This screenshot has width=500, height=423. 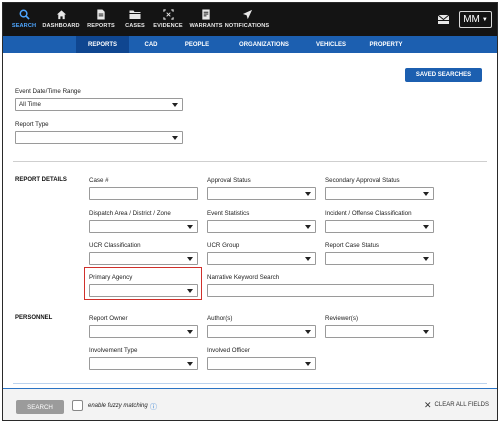 What do you see at coordinates (261, 331) in the screenshot?
I see `authors-select` at bounding box center [261, 331].